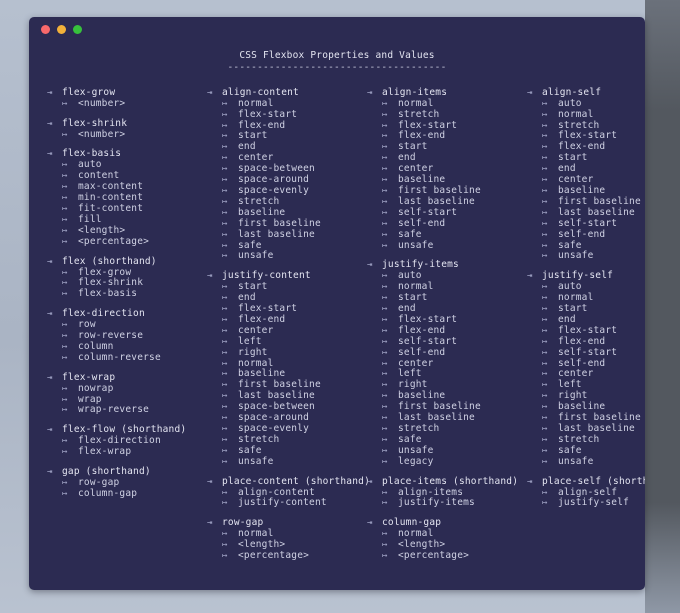 The image size is (680, 613). I want to click on value-name: column-gap, so click(108, 493).